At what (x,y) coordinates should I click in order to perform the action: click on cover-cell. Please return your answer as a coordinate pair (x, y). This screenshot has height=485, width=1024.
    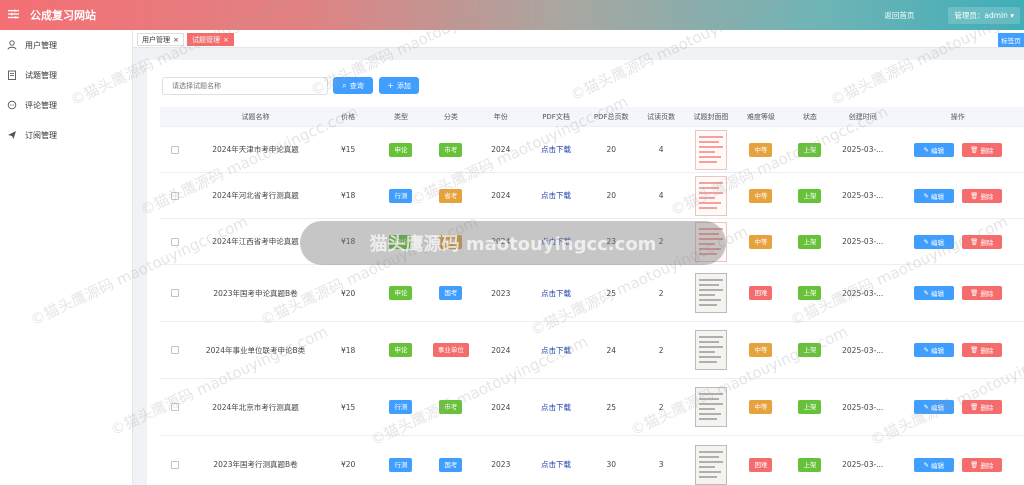
    Looking at the image, I should click on (711, 350).